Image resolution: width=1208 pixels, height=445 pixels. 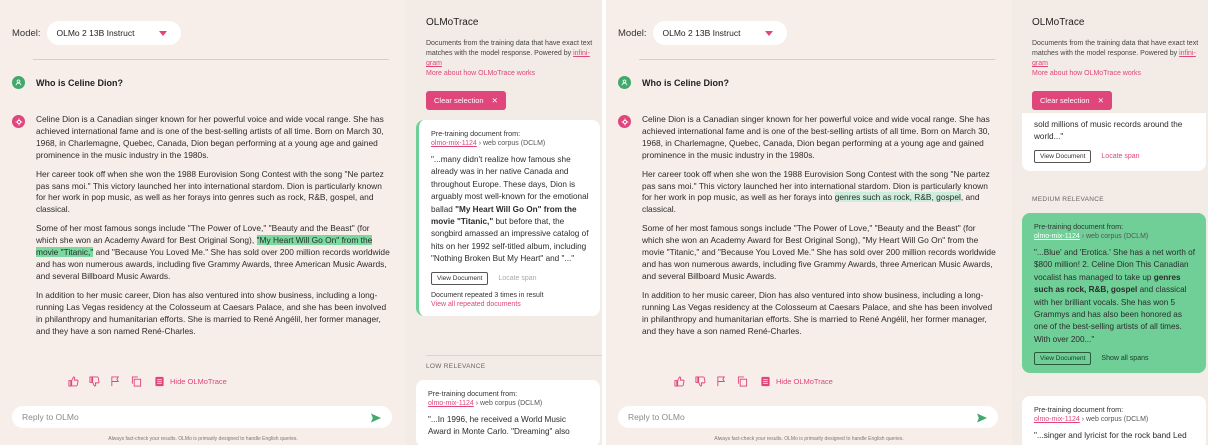 I want to click on span-genres: genres such as rock, R&B, gospel, so click(x=292, y=197).